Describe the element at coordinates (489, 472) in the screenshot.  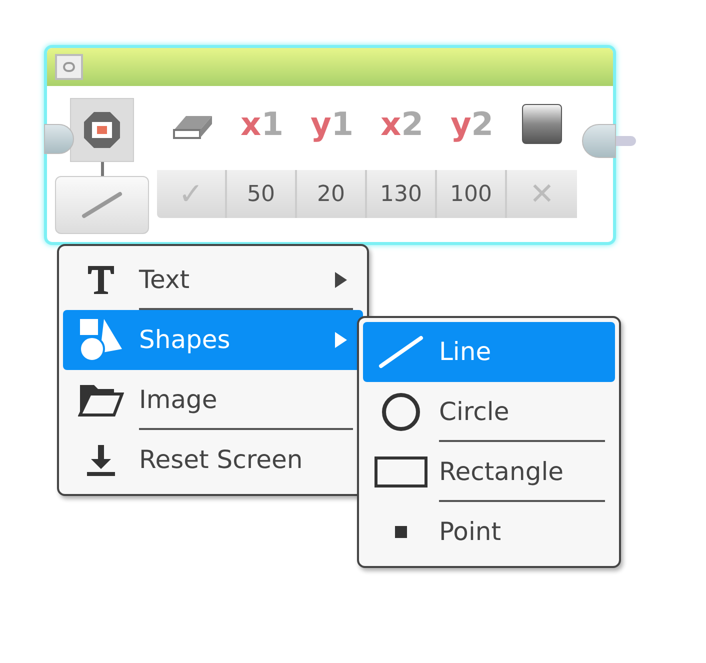
I see `menu-item: Rectangle` at that location.